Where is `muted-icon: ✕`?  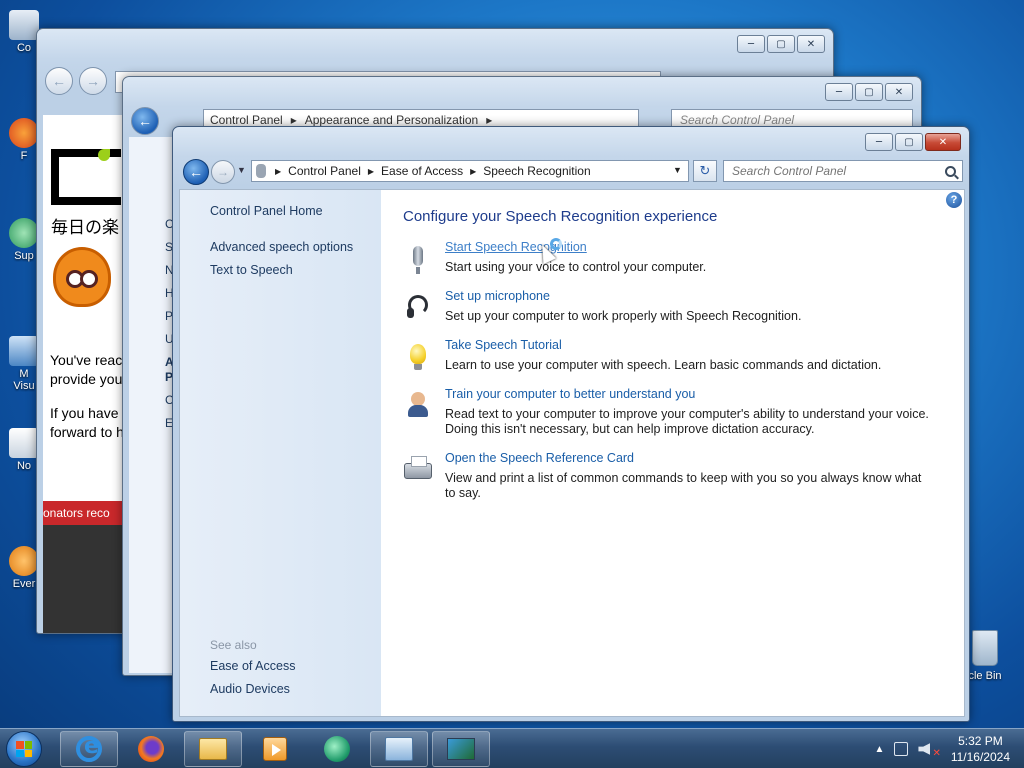
muted-icon: ✕ is located at coordinates (936, 753).